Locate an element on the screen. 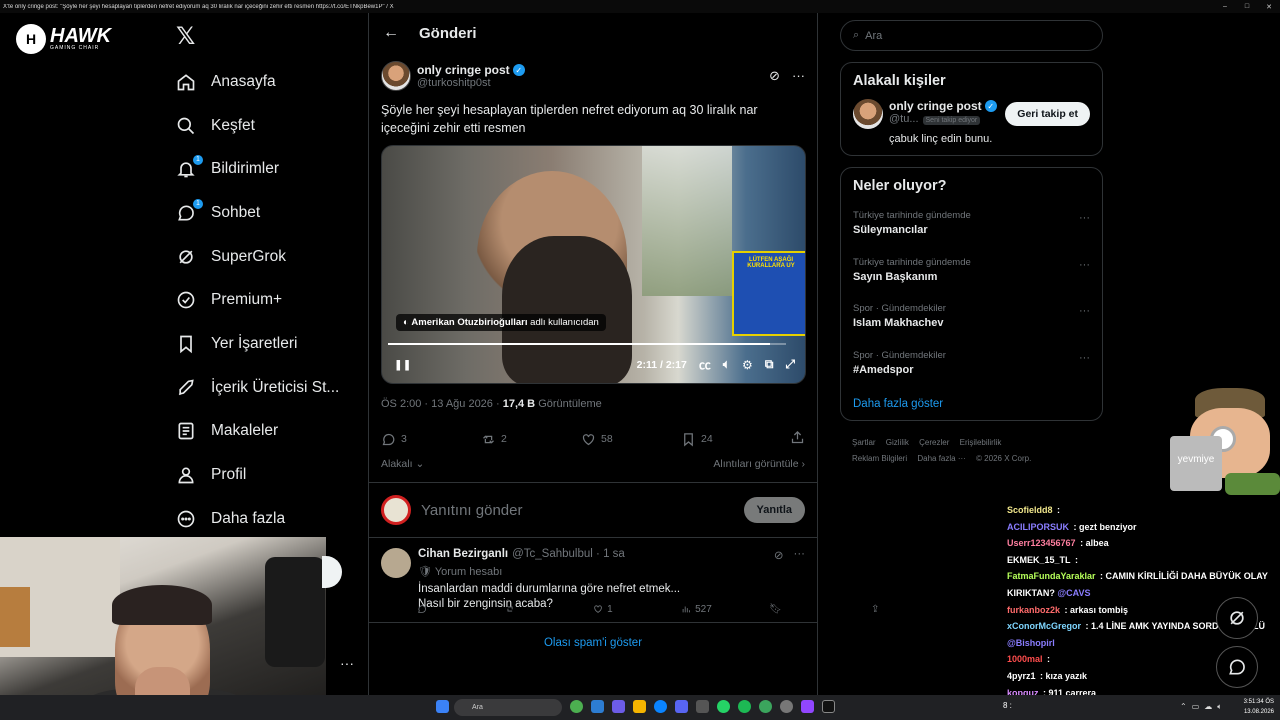 The width and height of the screenshot is (1280, 720). comment-display-name: Cihan Bezirganlı is located at coordinates (463, 555).